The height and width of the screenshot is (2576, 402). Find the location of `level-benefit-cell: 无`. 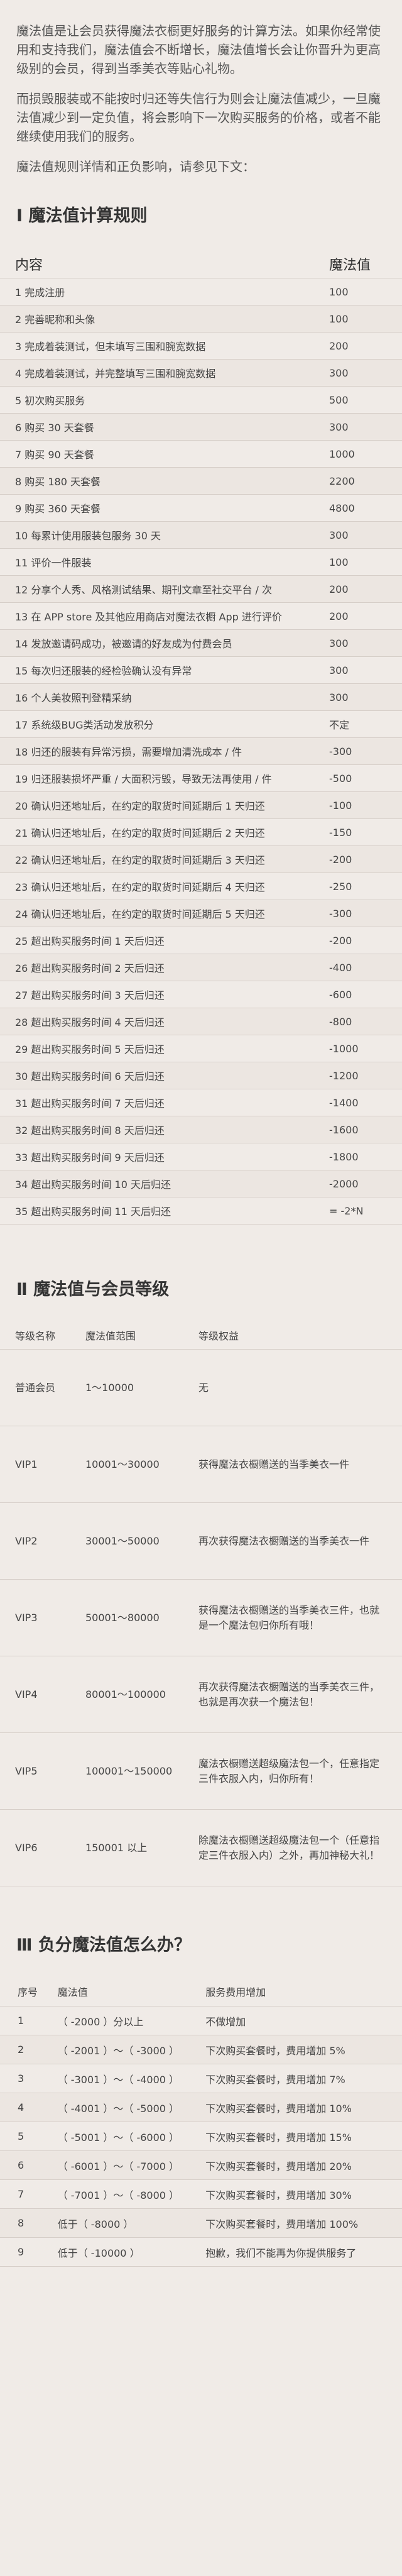

level-benefit-cell: 无 is located at coordinates (300, 1387).